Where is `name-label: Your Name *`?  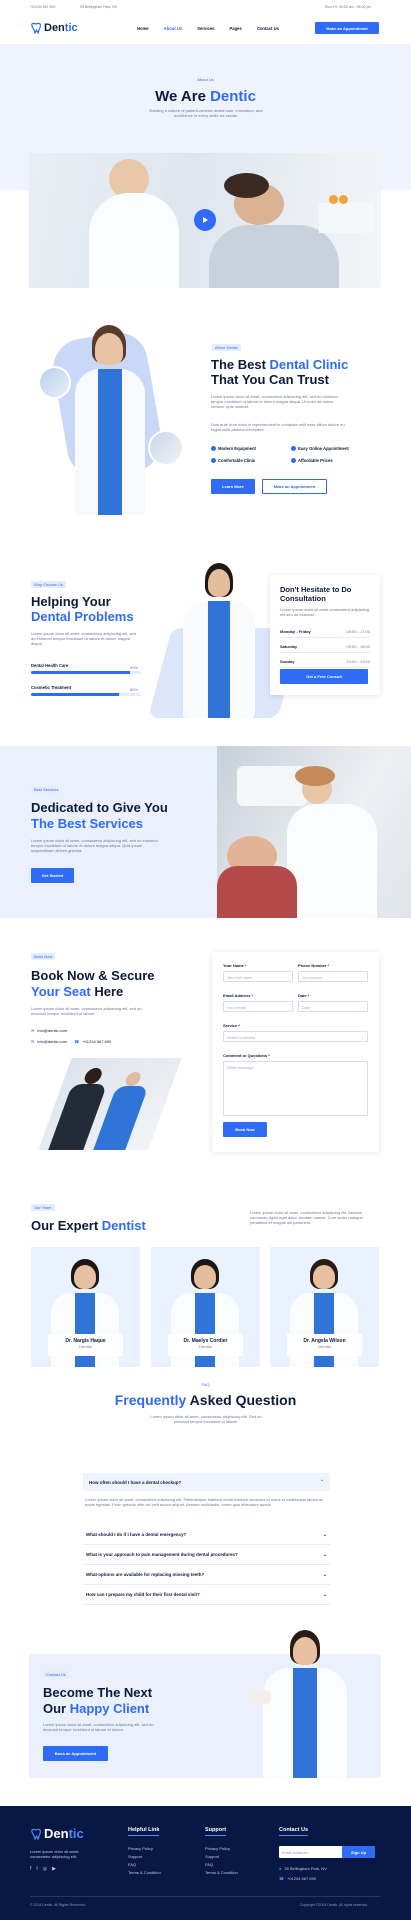 name-label: Your Name * is located at coordinates (235, 965).